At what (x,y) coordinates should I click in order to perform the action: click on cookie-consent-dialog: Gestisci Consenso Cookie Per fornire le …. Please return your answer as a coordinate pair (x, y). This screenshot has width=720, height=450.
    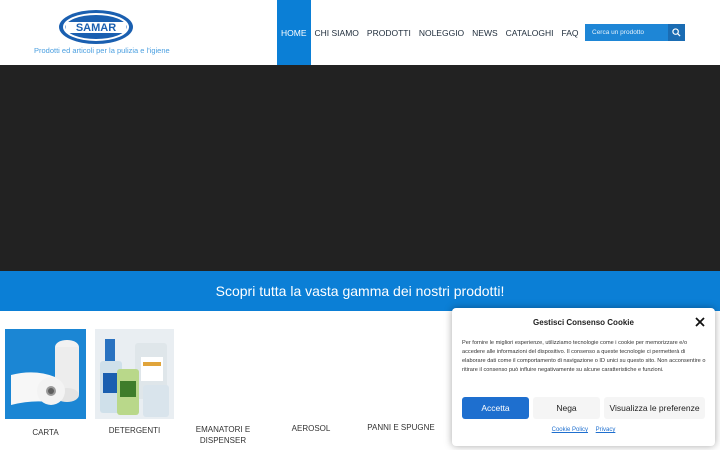
    Looking at the image, I should click on (583, 377).